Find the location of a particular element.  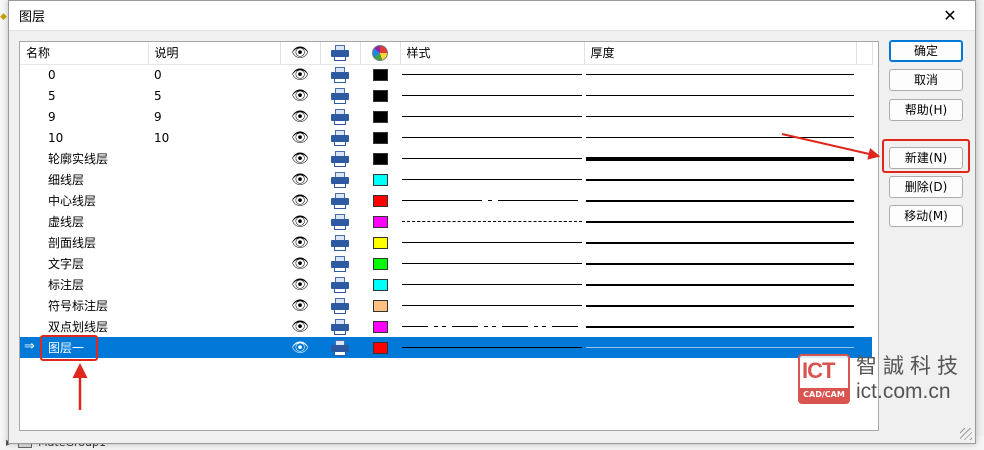

layer-row: 标注层 👁 is located at coordinates (446, 284).